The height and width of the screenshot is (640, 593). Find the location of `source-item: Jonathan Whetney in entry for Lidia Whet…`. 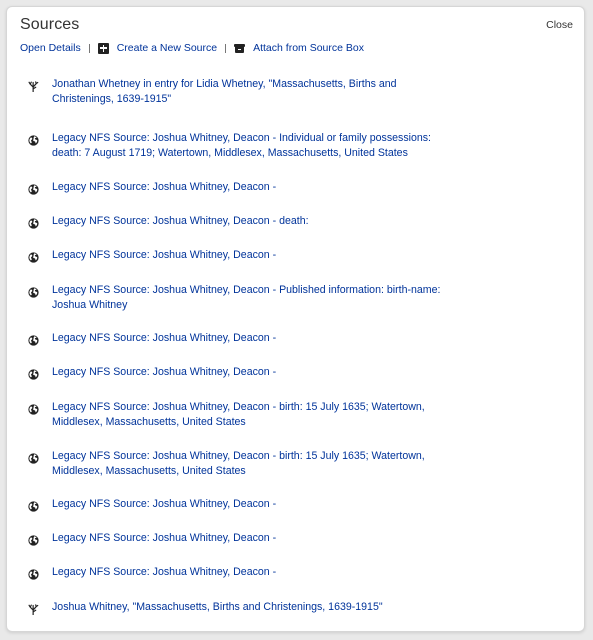

source-item: Jonathan Whetney in entry for Lidia Whet… is located at coordinates (288, 92).